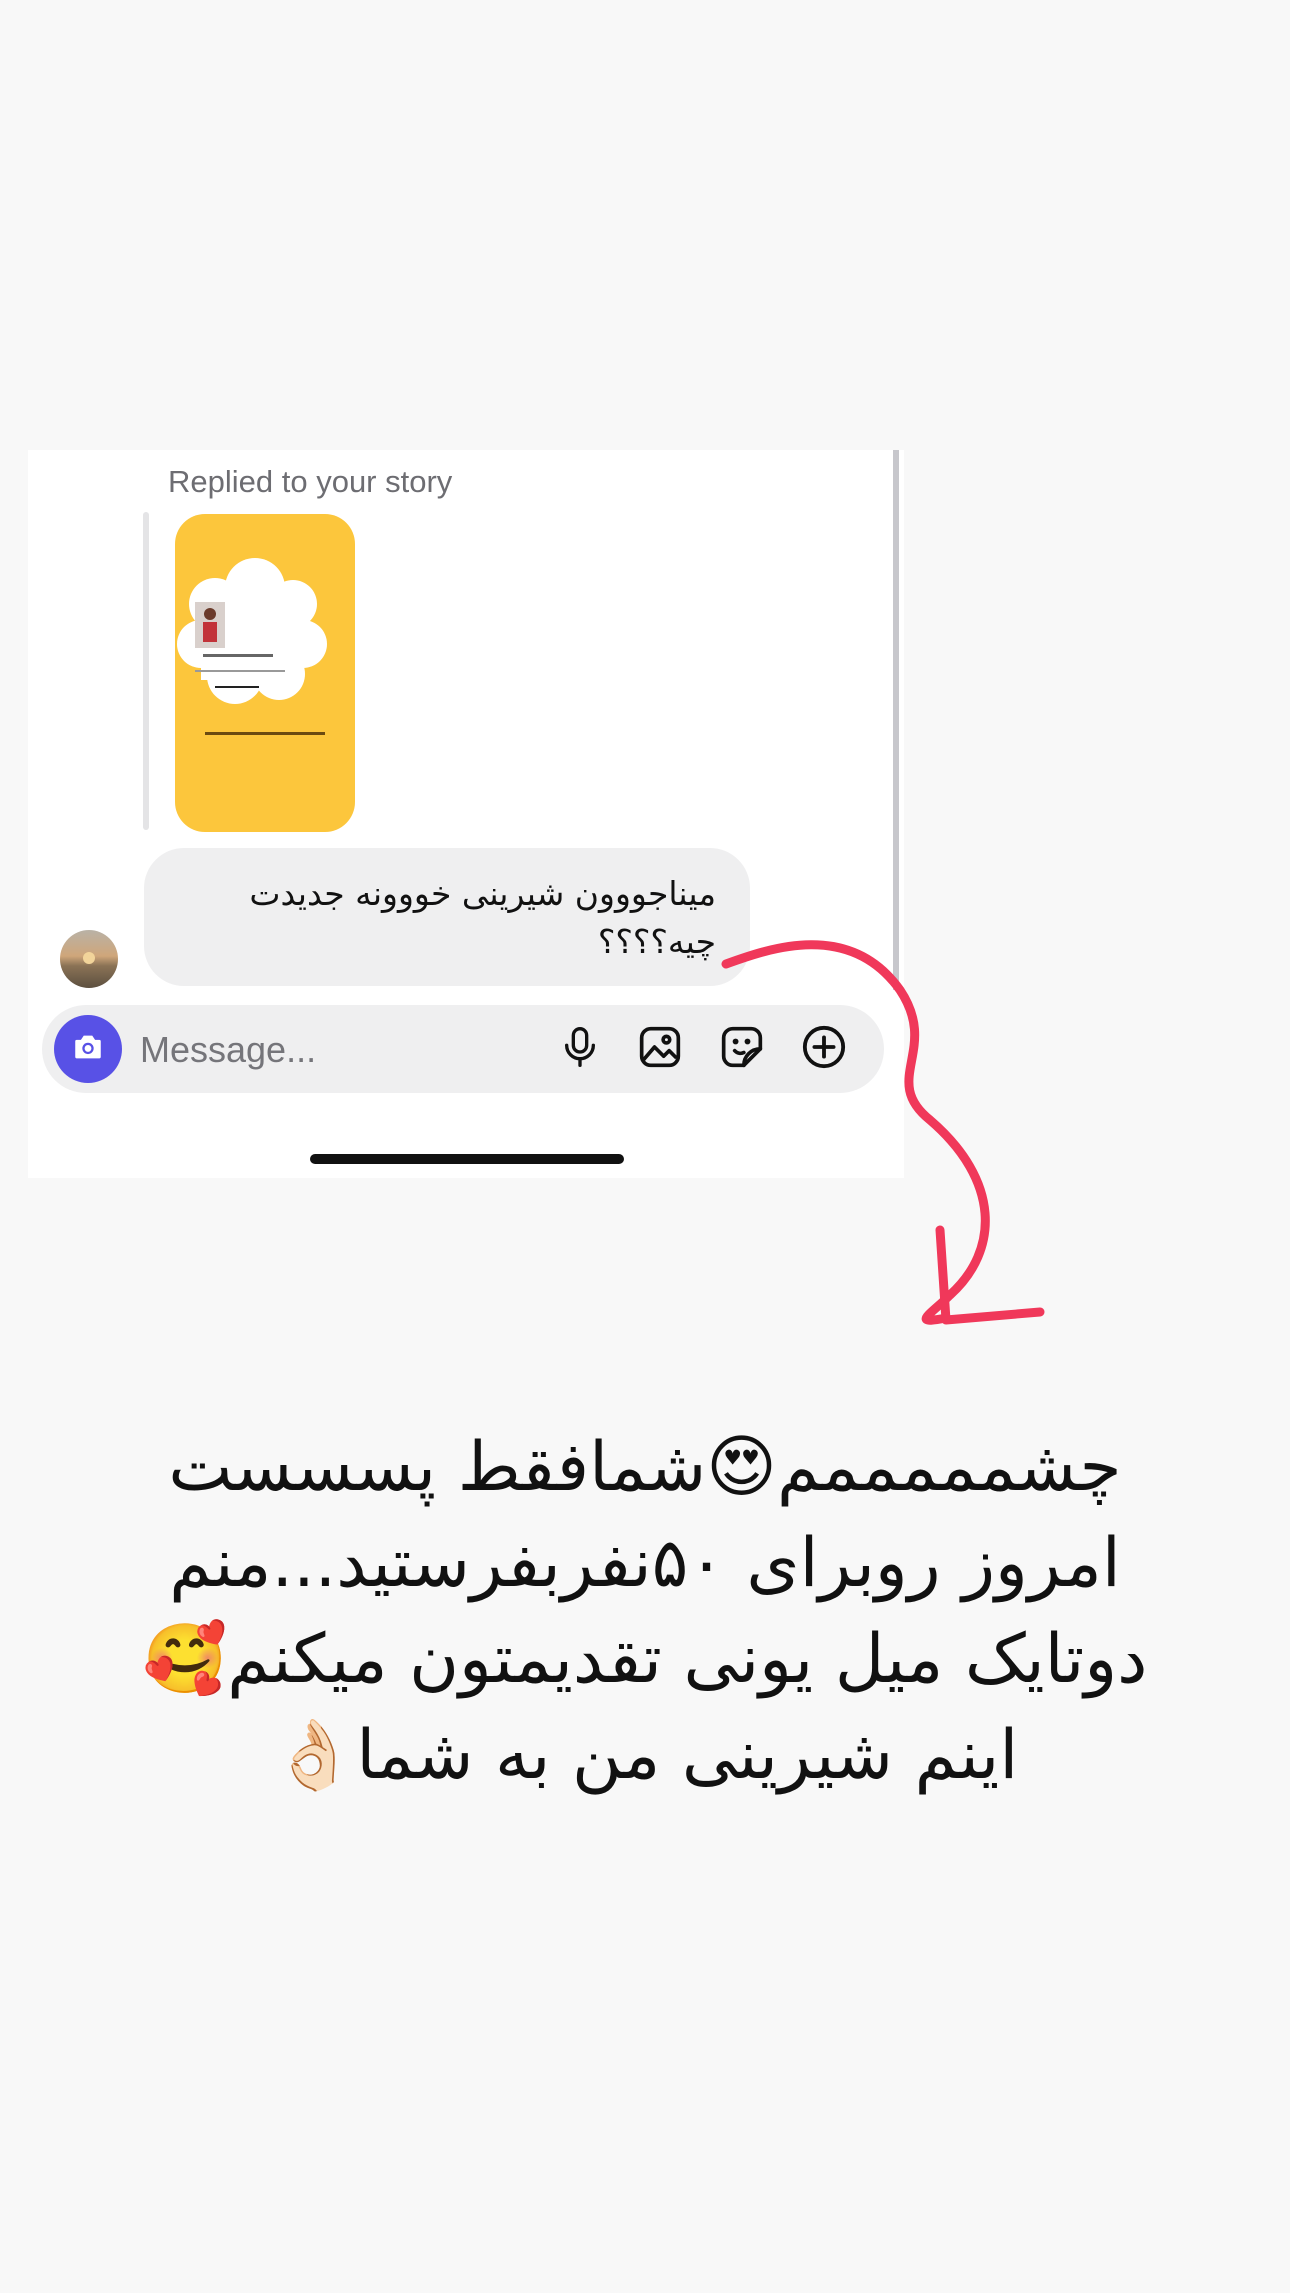  I want to click on message-text: میناجووون شیرینی خووونه جدیدت چیه؟؟؟؟, so click(482, 917).